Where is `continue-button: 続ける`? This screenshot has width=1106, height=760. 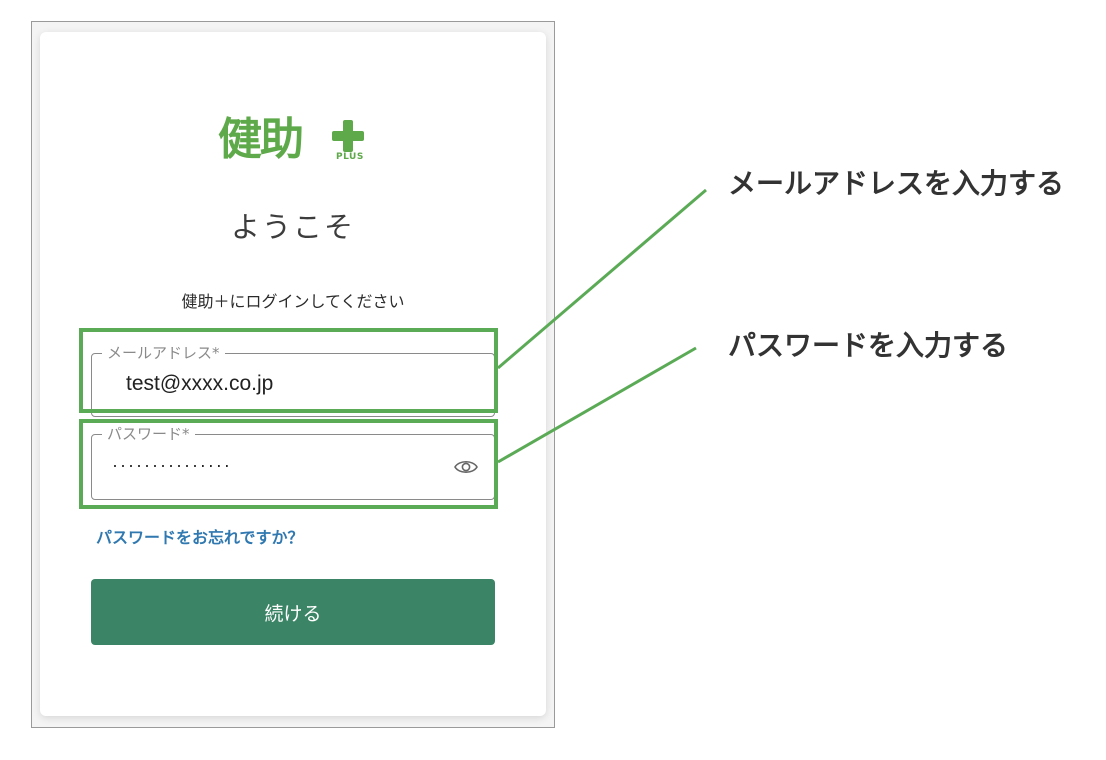
continue-button: 続ける is located at coordinates (293, 612).